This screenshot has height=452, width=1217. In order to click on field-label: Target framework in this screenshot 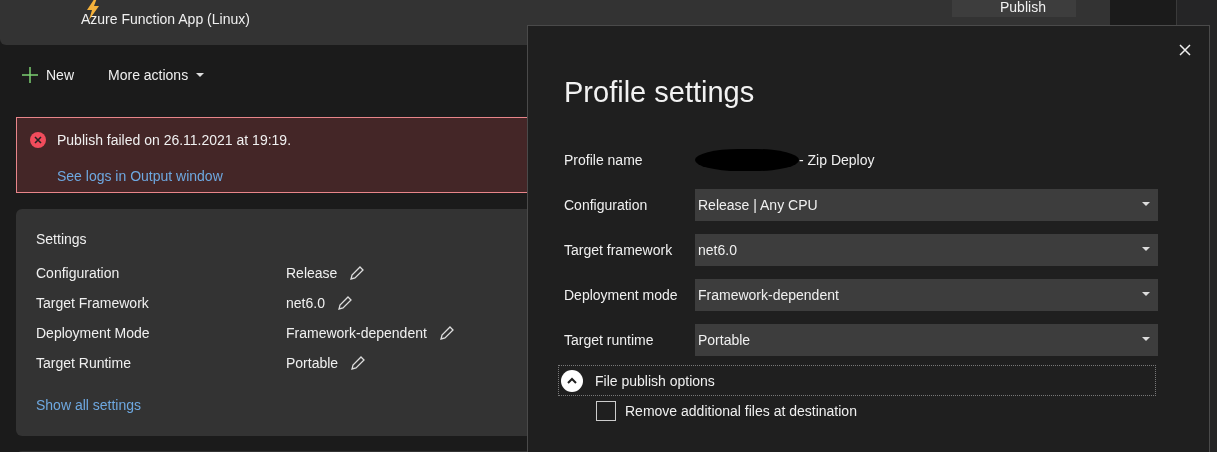, I will do `click(619, 249)`.